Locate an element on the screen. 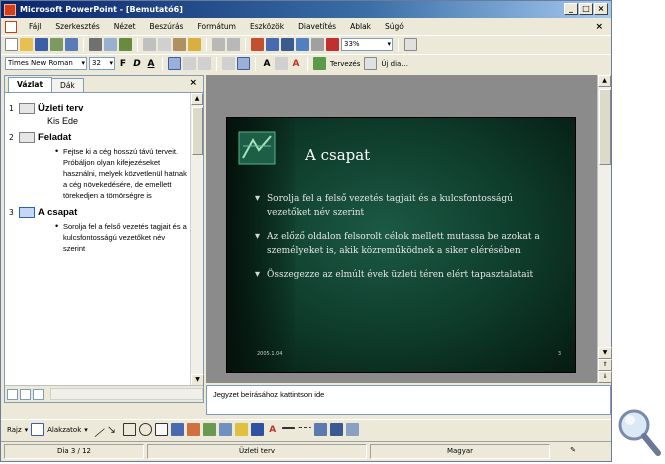 Image resolution: width=665 pixels, height=464 pixels. scroll-down-icon: ▼ is located at coordinates (605, 353).